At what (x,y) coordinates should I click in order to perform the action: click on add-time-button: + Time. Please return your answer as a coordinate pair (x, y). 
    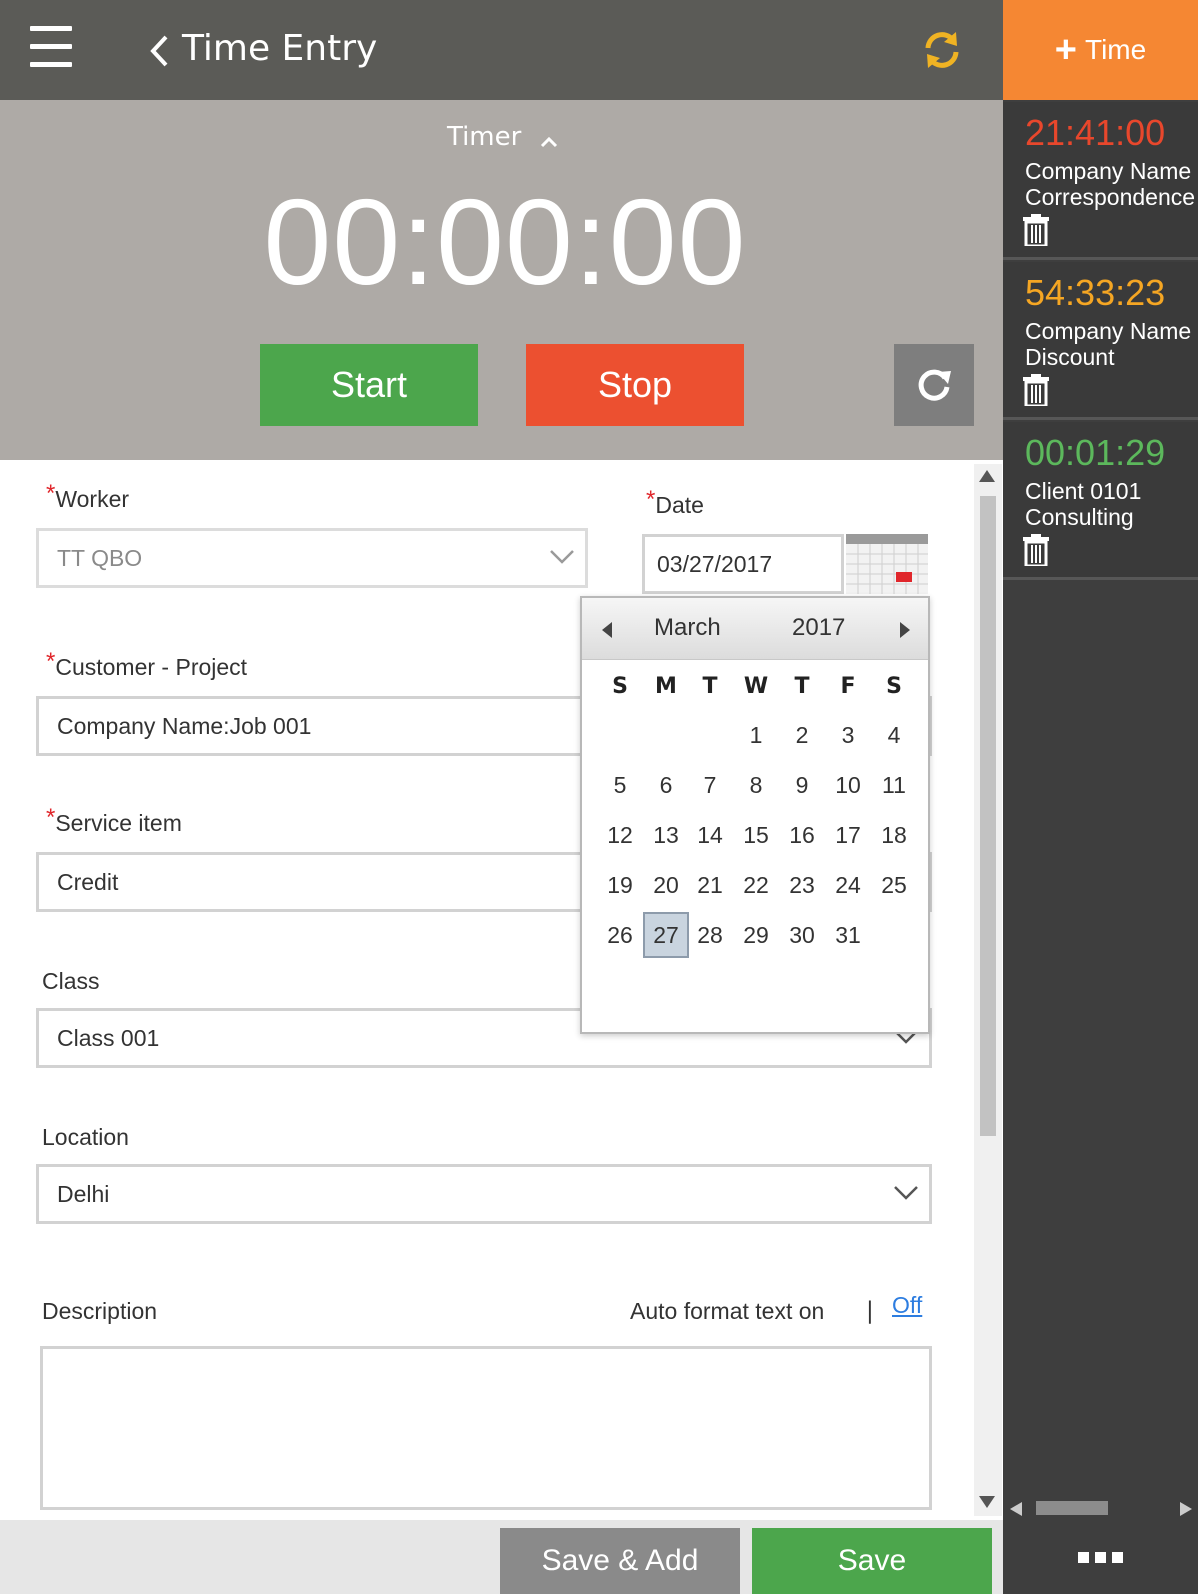
    Looking at the image, I should click on (1100, 50).